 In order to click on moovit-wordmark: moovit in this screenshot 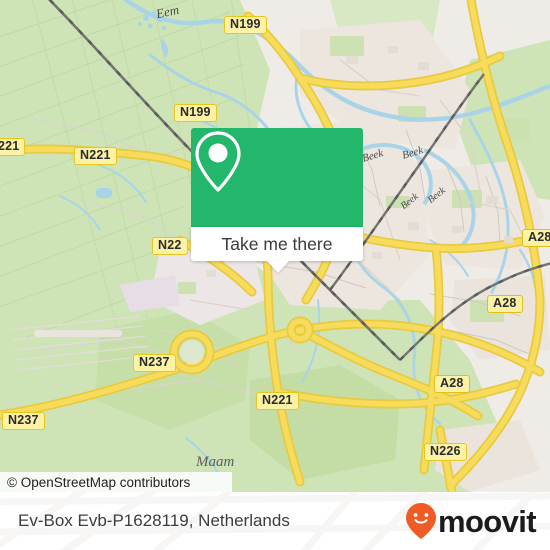, I will do `click(487, 521)`.